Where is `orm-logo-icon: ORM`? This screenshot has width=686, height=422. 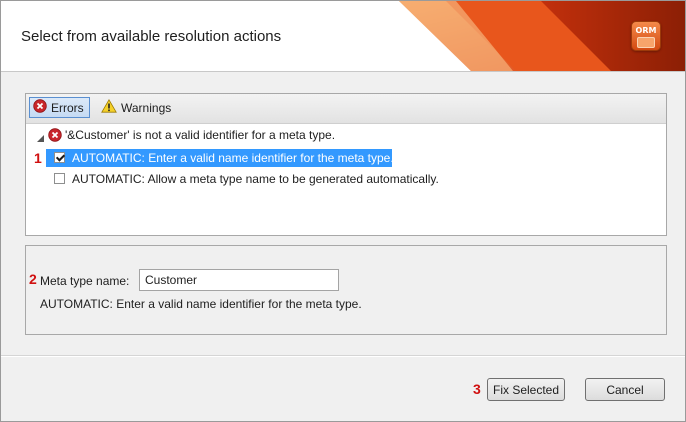
orm-logo-icon: ORM is located at coordinates (646, 36).